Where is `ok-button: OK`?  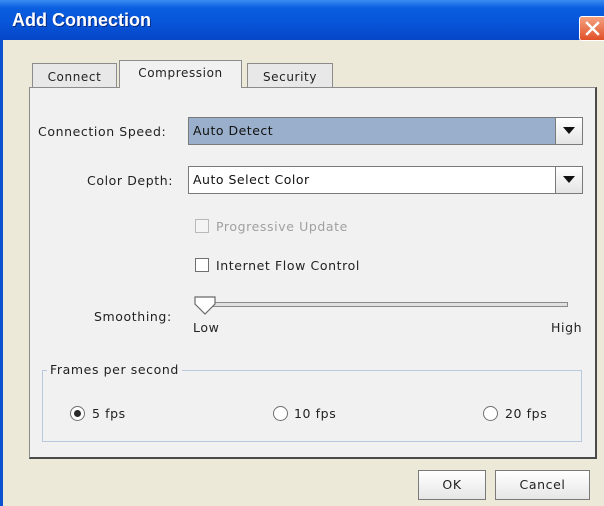
ok-button: OK is located at coordinates (452, 485).